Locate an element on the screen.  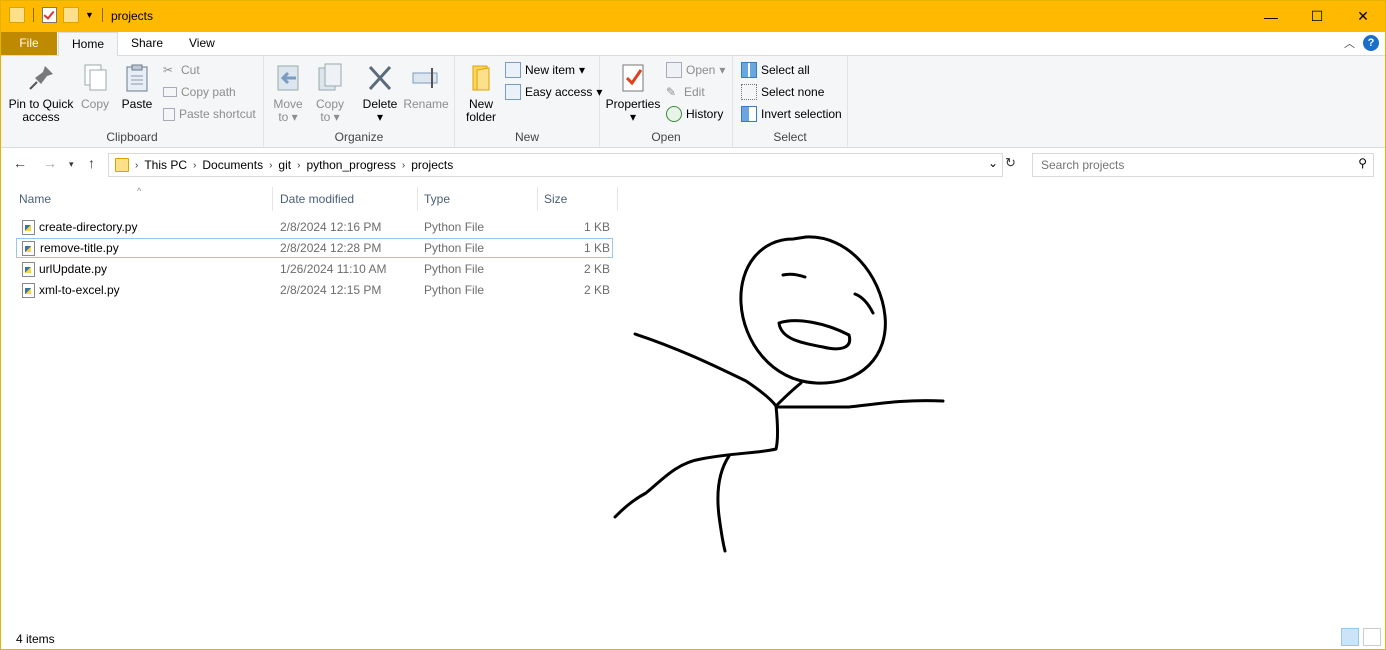
recent-locations-icon: ▾ is located at coordinates (71, 164).